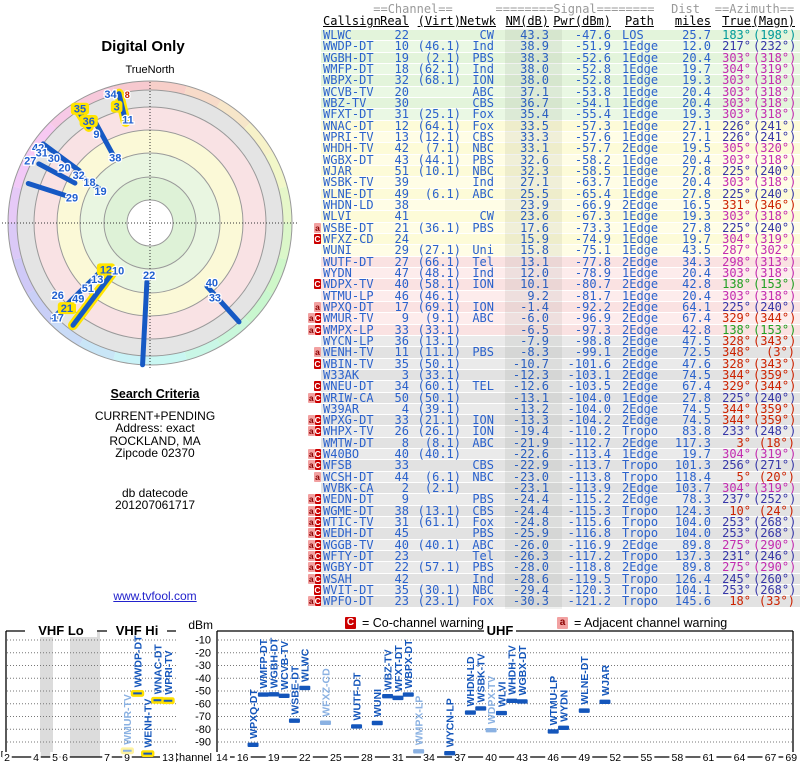 The height and width of the screenshot is (768, 800). What do you see at coordinates (483, 601) in the screenshot?
I see `cell-netwk: Fox` at bounding box center [483, 601].